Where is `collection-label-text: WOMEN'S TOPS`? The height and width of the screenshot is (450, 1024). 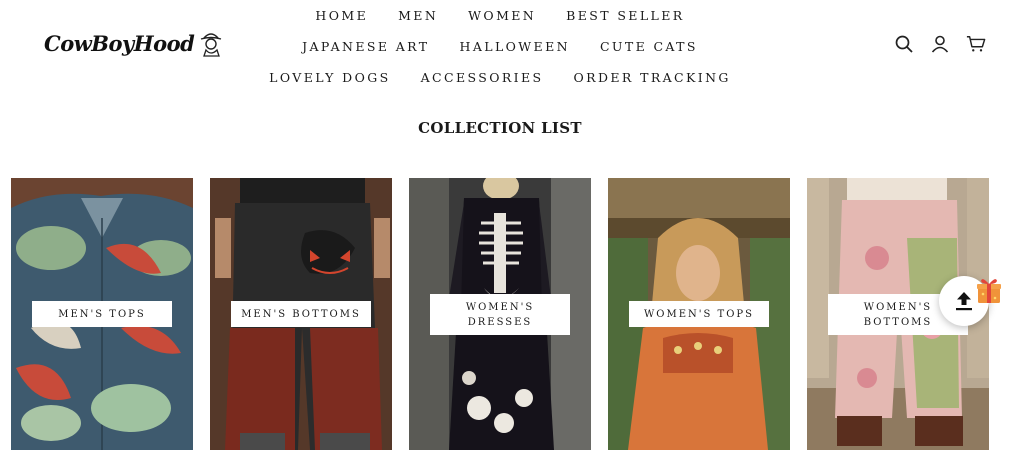
collection-label-text: WOMEN'S TOPS is located at coordinates (699, 314).